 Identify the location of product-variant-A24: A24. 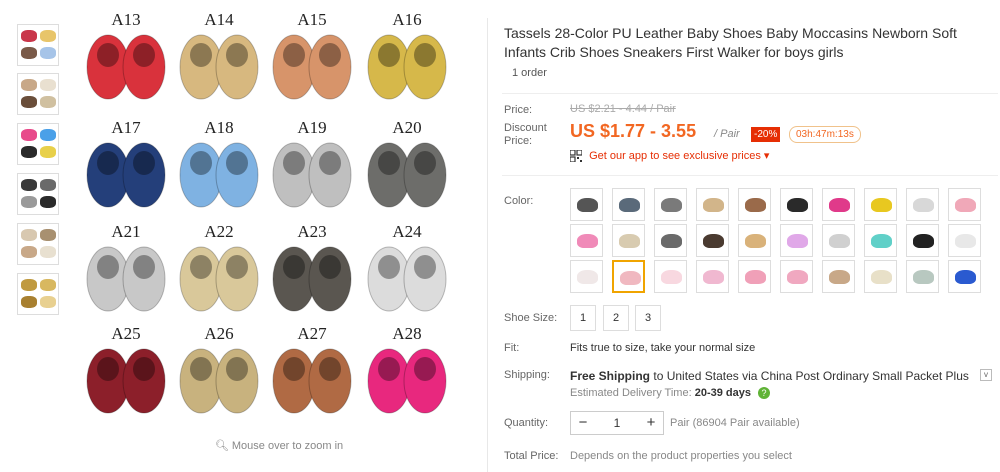
(407, 267).